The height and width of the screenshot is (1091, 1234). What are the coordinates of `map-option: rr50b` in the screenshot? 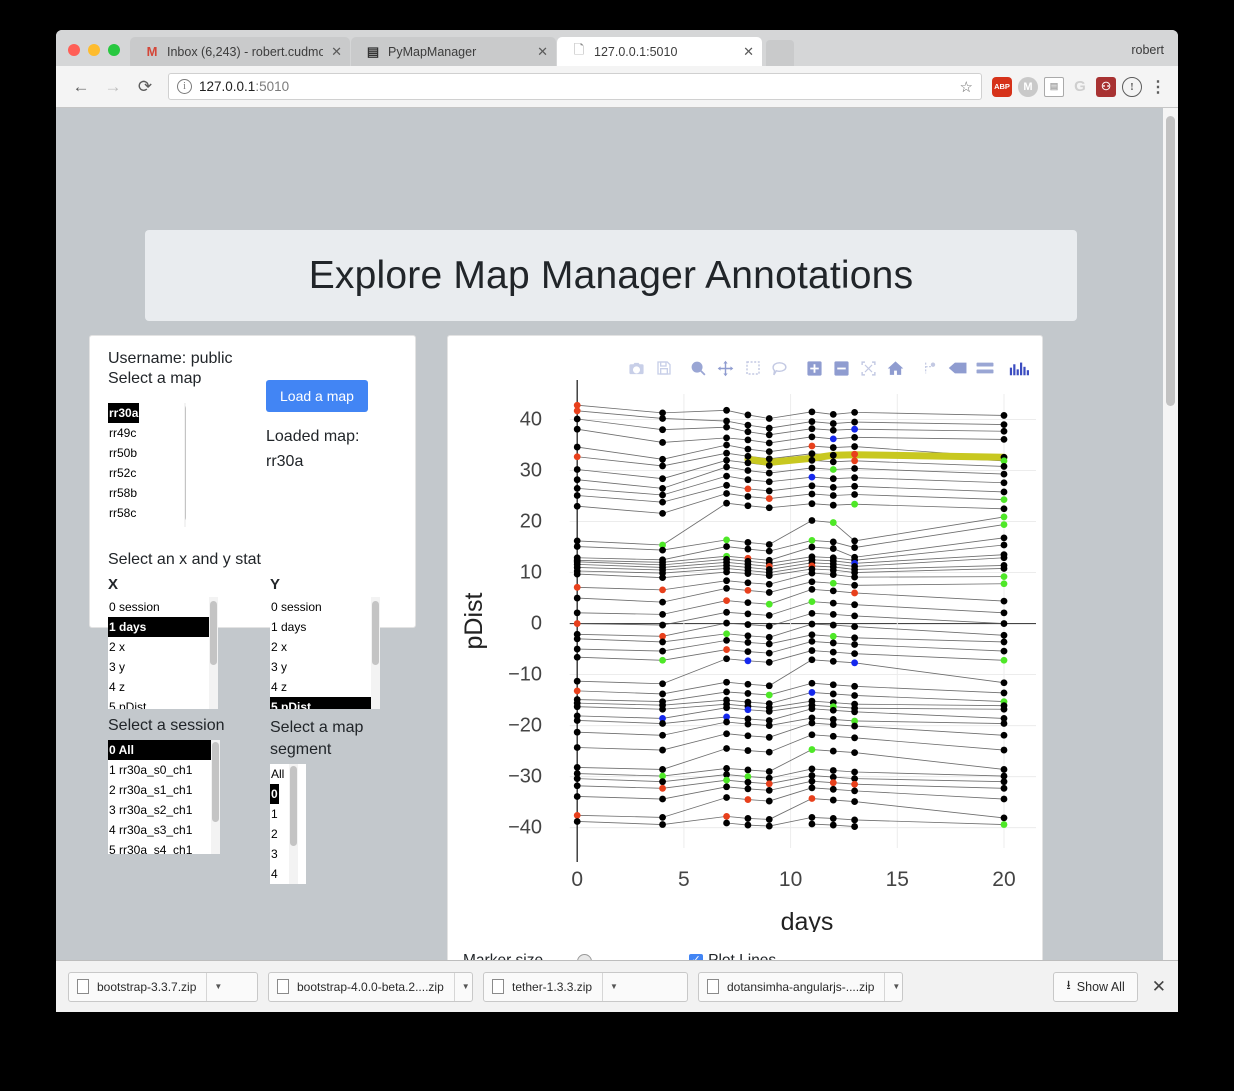 It's located at (147, 453).